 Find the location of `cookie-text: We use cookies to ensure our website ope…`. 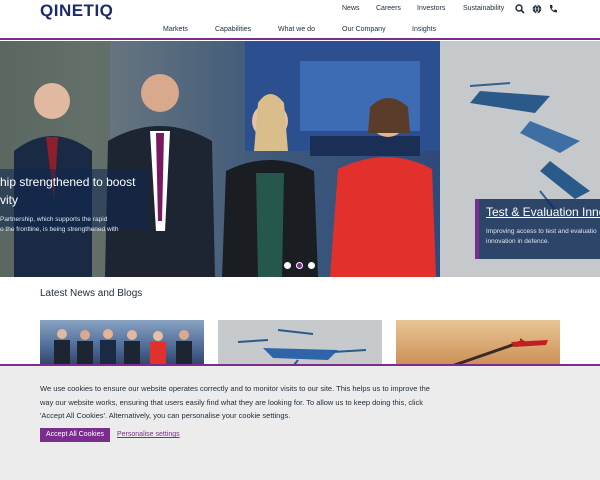

cookie-text: We use cookies to ensure our website ope… is located at coordinates (235, 402).